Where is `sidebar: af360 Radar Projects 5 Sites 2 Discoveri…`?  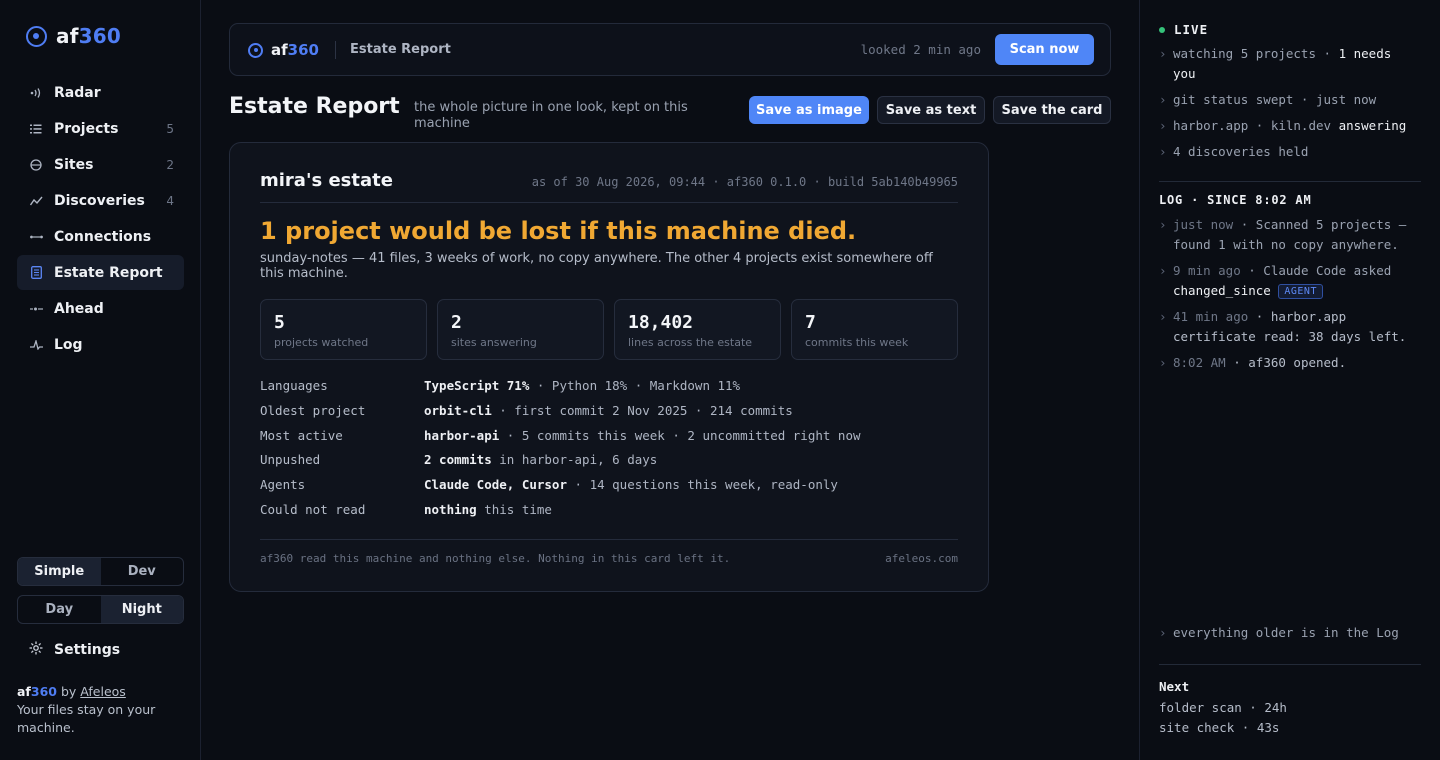 sidebar: af360 Radar Projects 5 Sites 2 Discoveri… is located at coordinates (100, 380).